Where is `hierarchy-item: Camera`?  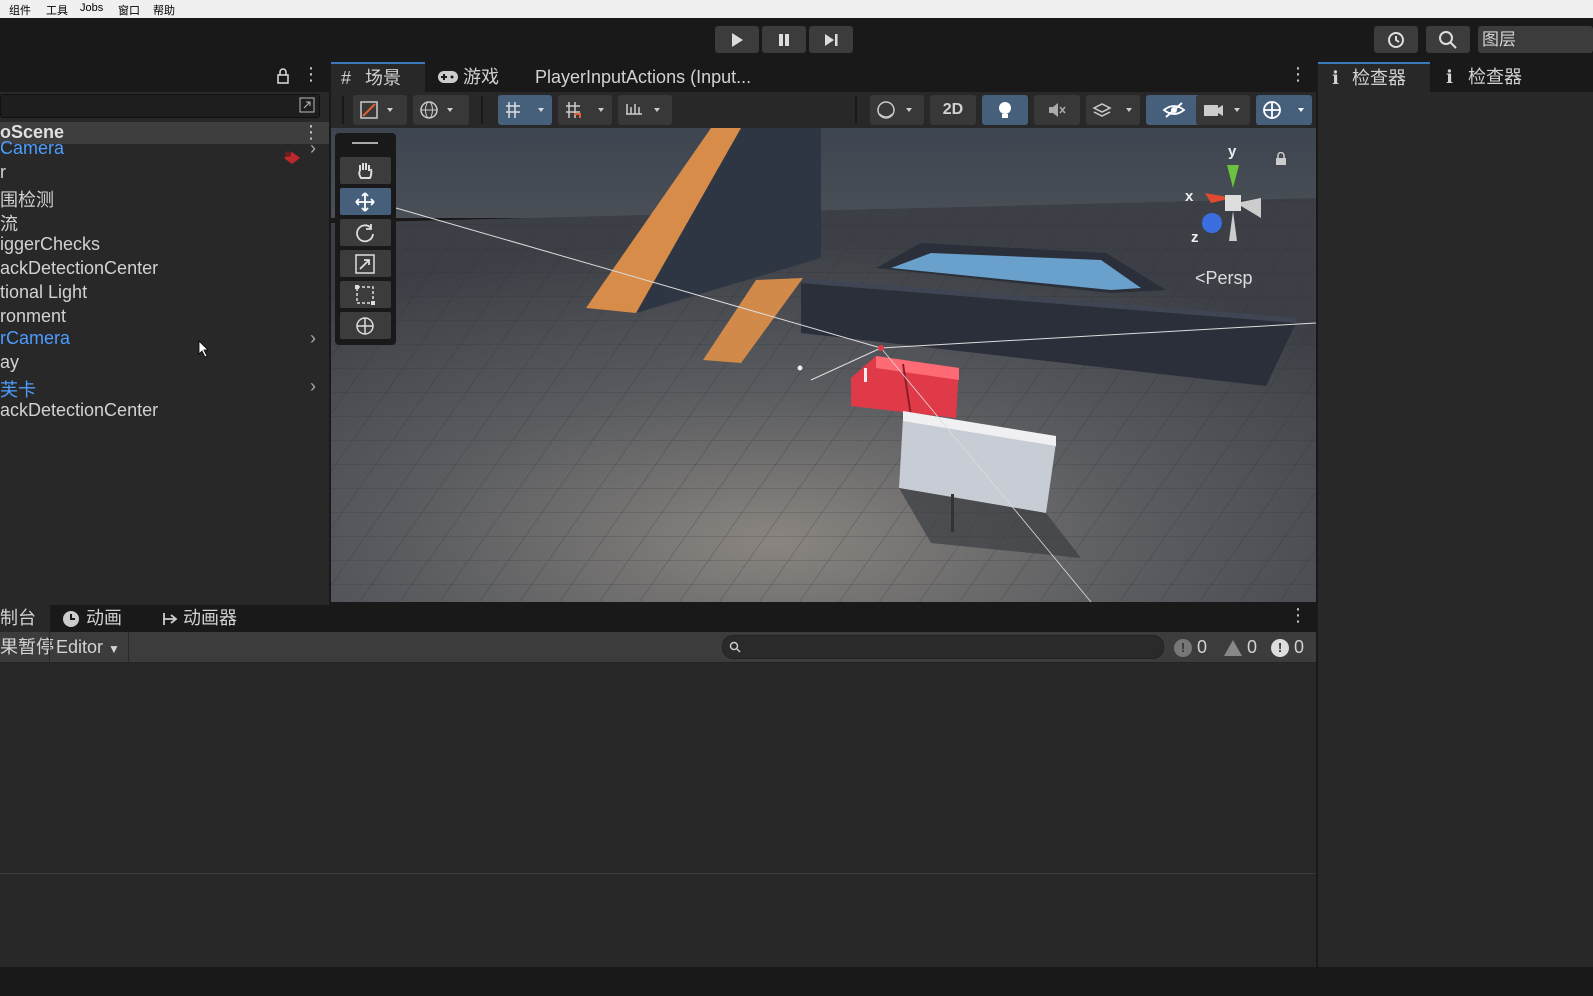 hierarchy-item: Camera is located at coordinates (32, 148).